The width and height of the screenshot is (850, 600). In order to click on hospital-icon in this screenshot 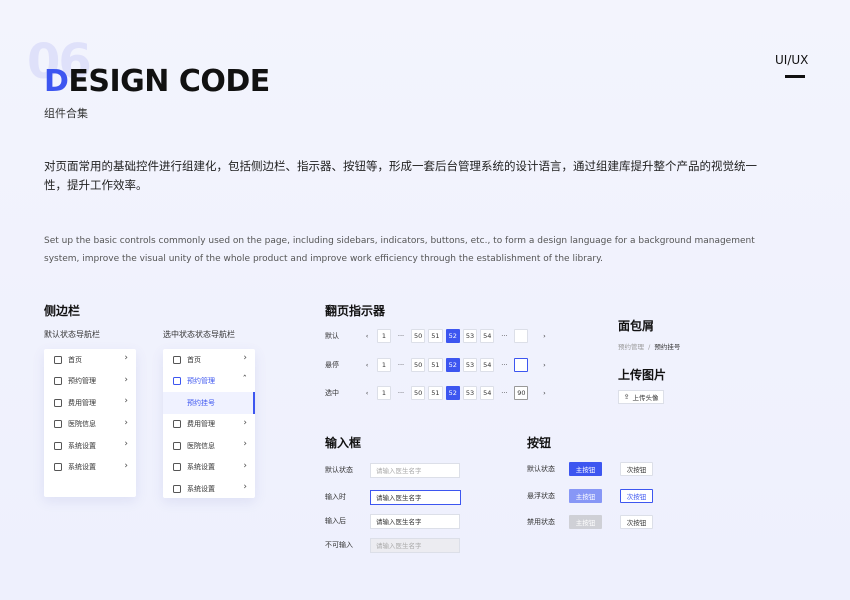, I will do `click(177, 445)`.